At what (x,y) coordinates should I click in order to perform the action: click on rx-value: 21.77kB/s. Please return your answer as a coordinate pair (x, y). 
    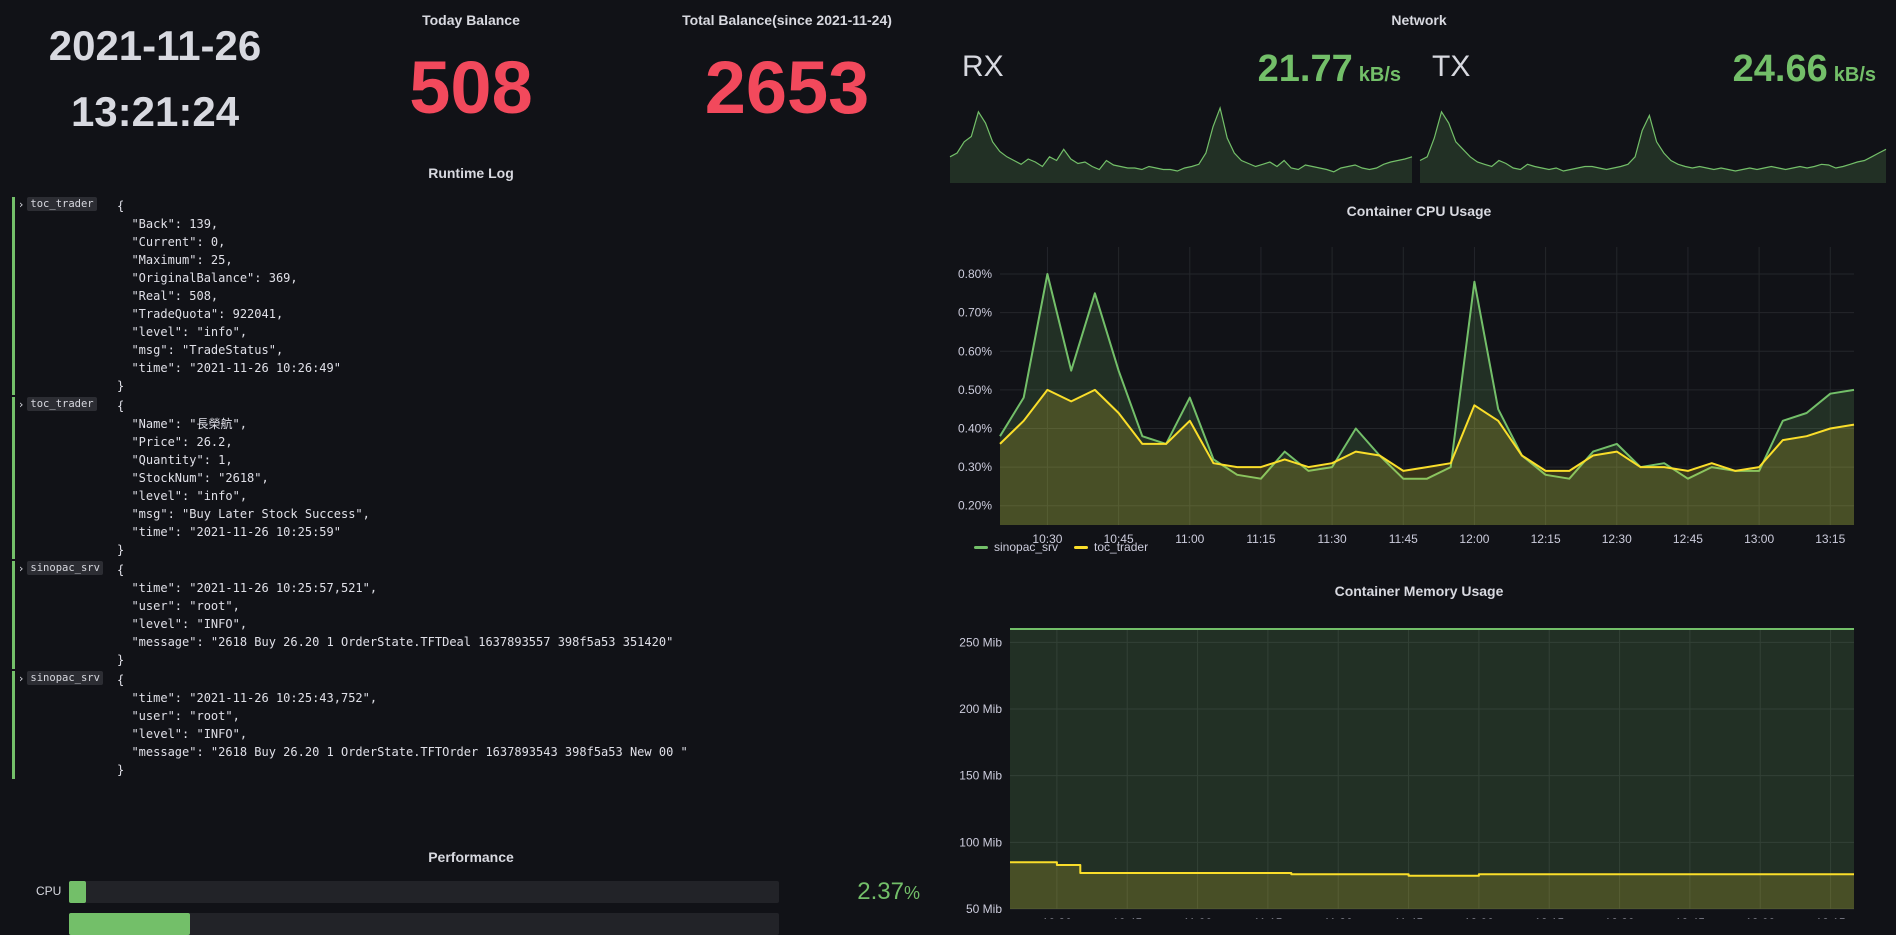
    Looking at the image, I should click on (1329, 69).